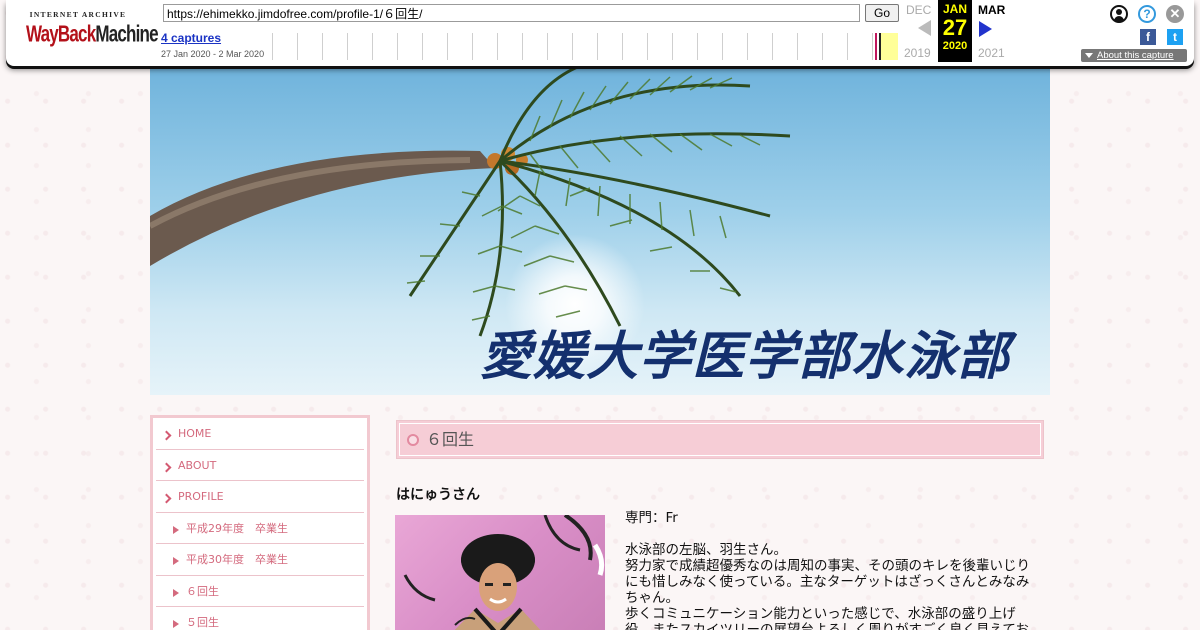 This screenshot has width=1200, height=630. Describe the element at coordinates (876, 46) in the screenshot. I see `sparkline-capture-tick` at that location.